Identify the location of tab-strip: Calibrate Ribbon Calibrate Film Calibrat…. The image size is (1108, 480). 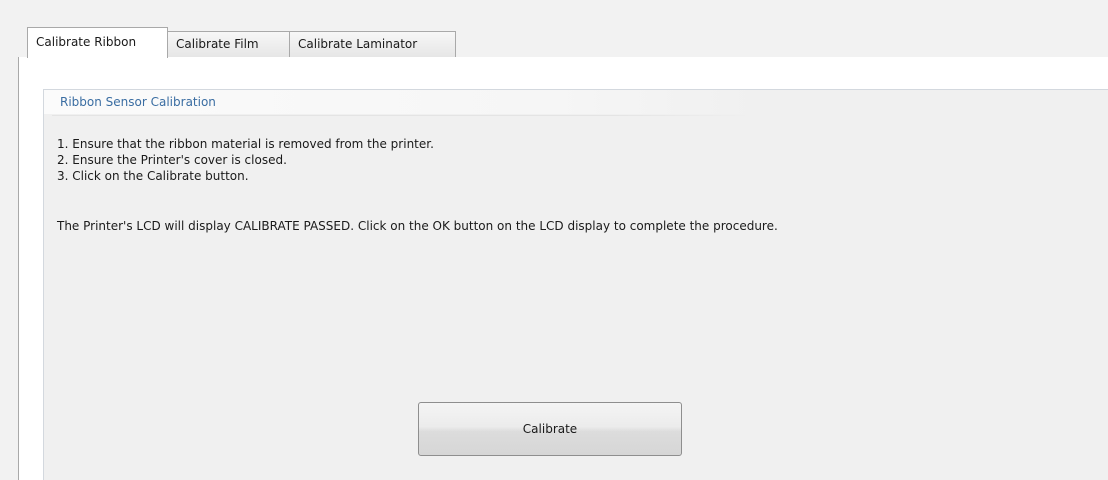
(554, 29).